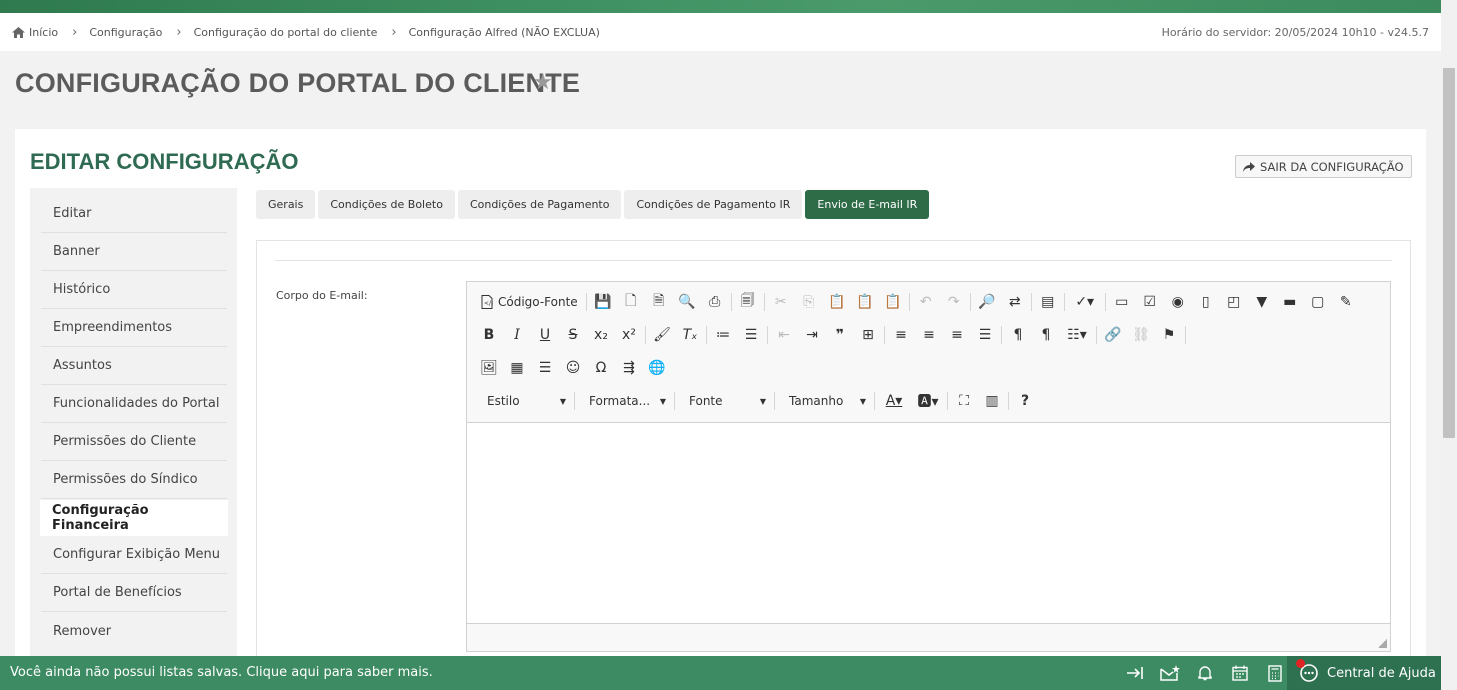  Describe the element at coordinates (1134, 673) in the screenshot. I see `collapse-arrow-icon` at that location.